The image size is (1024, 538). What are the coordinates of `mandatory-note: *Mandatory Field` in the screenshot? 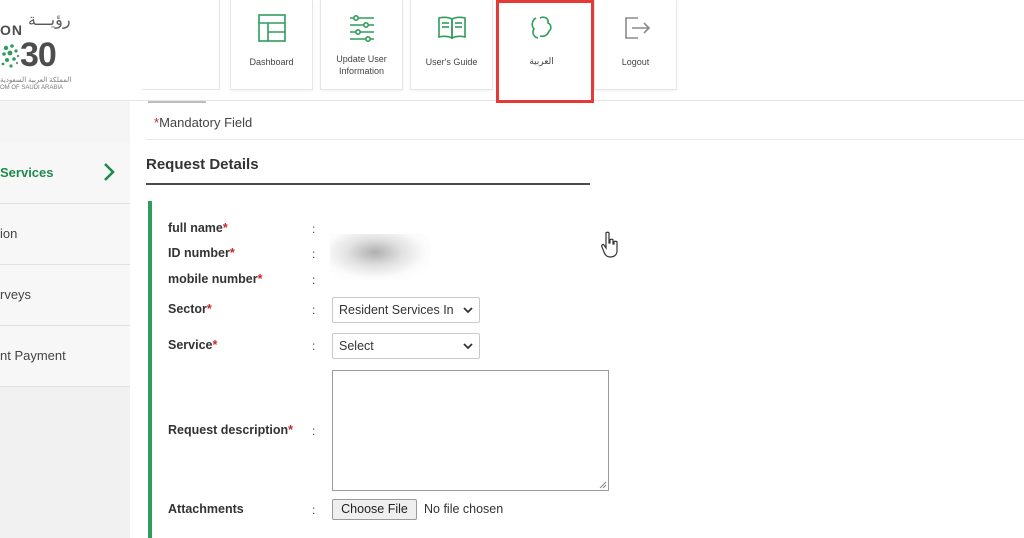 It's located at (203, 122).